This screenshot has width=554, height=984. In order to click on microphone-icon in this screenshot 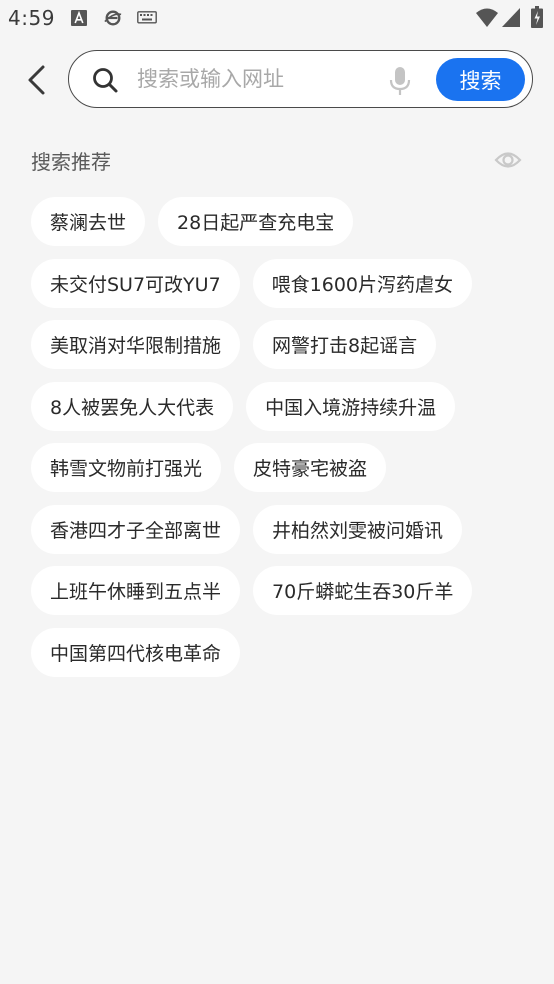, I will do `click(400, 81)`.